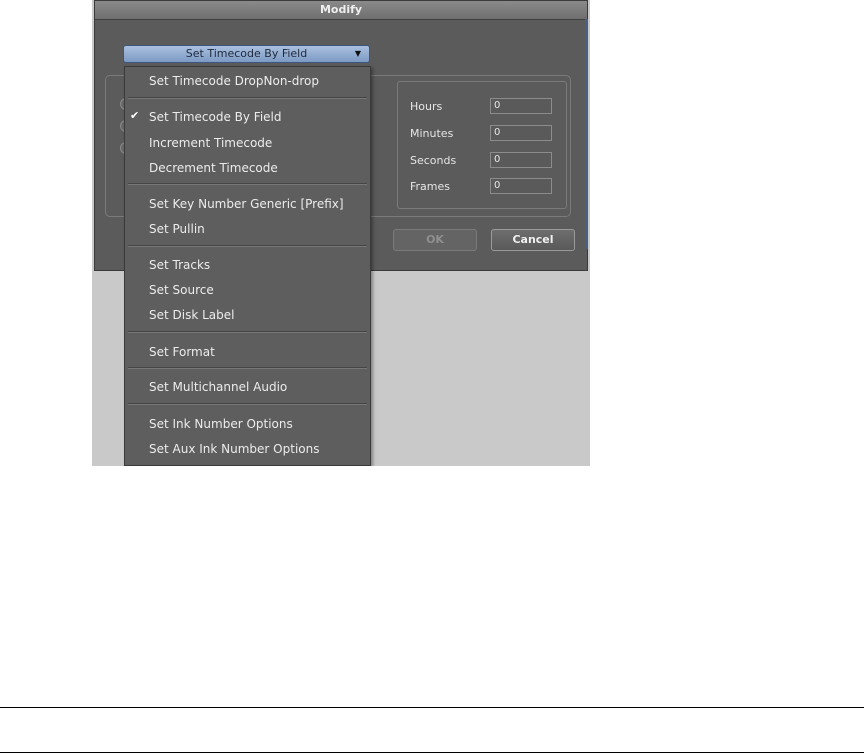 This screenshot has height=755, width=864. What do you see at coordinates (485, 107) in the screenshot?
I see `field-row-hours: Hours 0` at bounding box center [485, 107].